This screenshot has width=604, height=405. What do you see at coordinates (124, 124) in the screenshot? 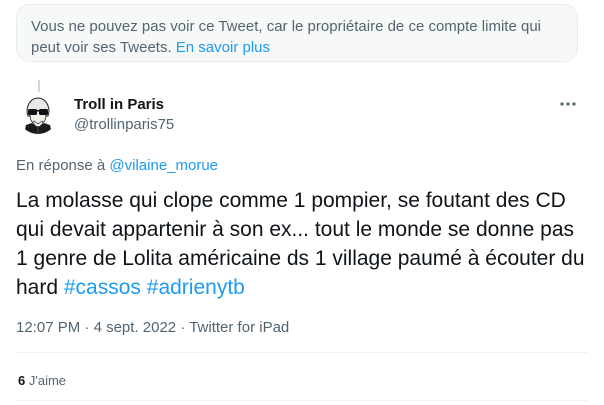
I see `author-handle: @trollinparis75` at bounding box center [124, 124].